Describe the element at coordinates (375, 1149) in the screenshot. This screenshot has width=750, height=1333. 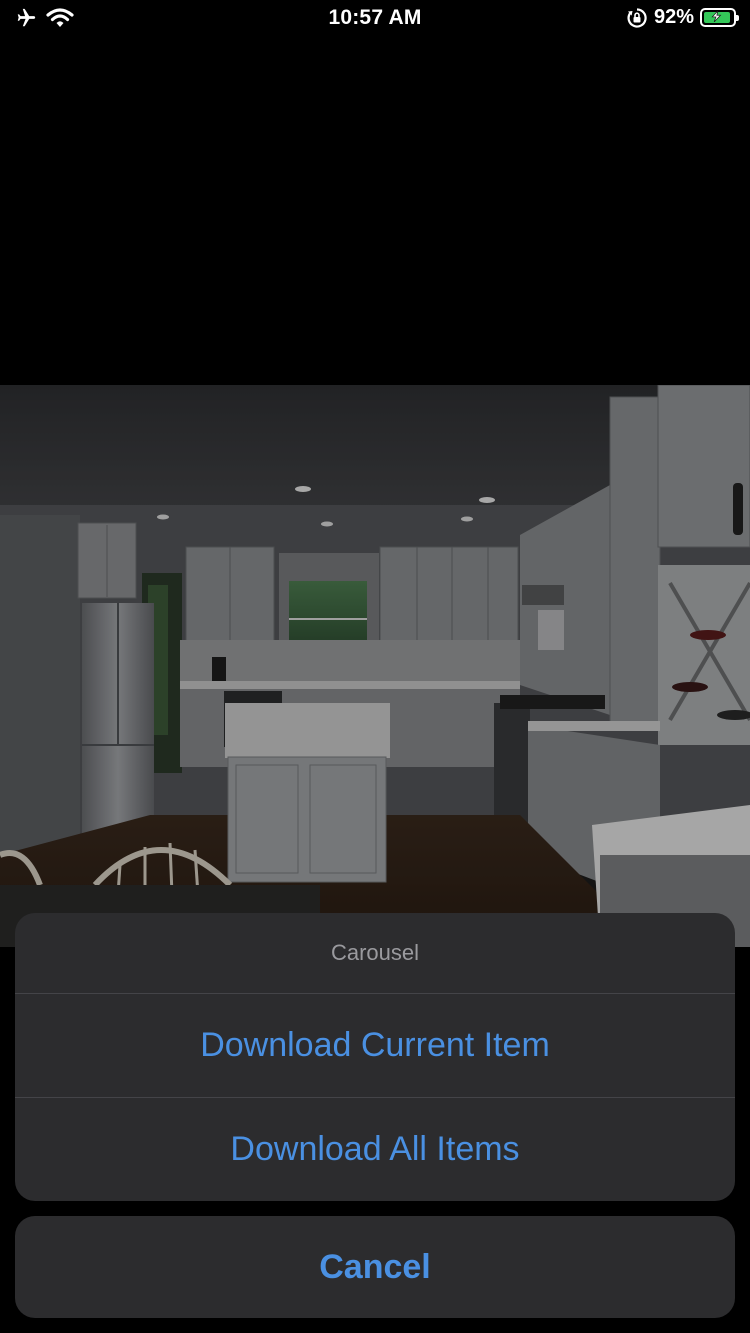
I see `download-all-items-button: Download All Items` at that location.